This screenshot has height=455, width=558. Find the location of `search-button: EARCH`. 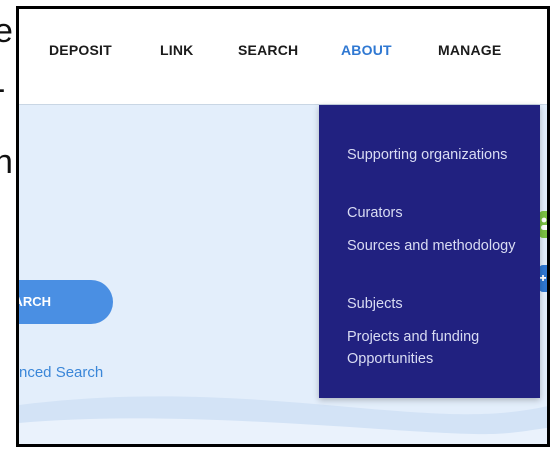

search-button: EARCH is located at coordinates (66, 302).